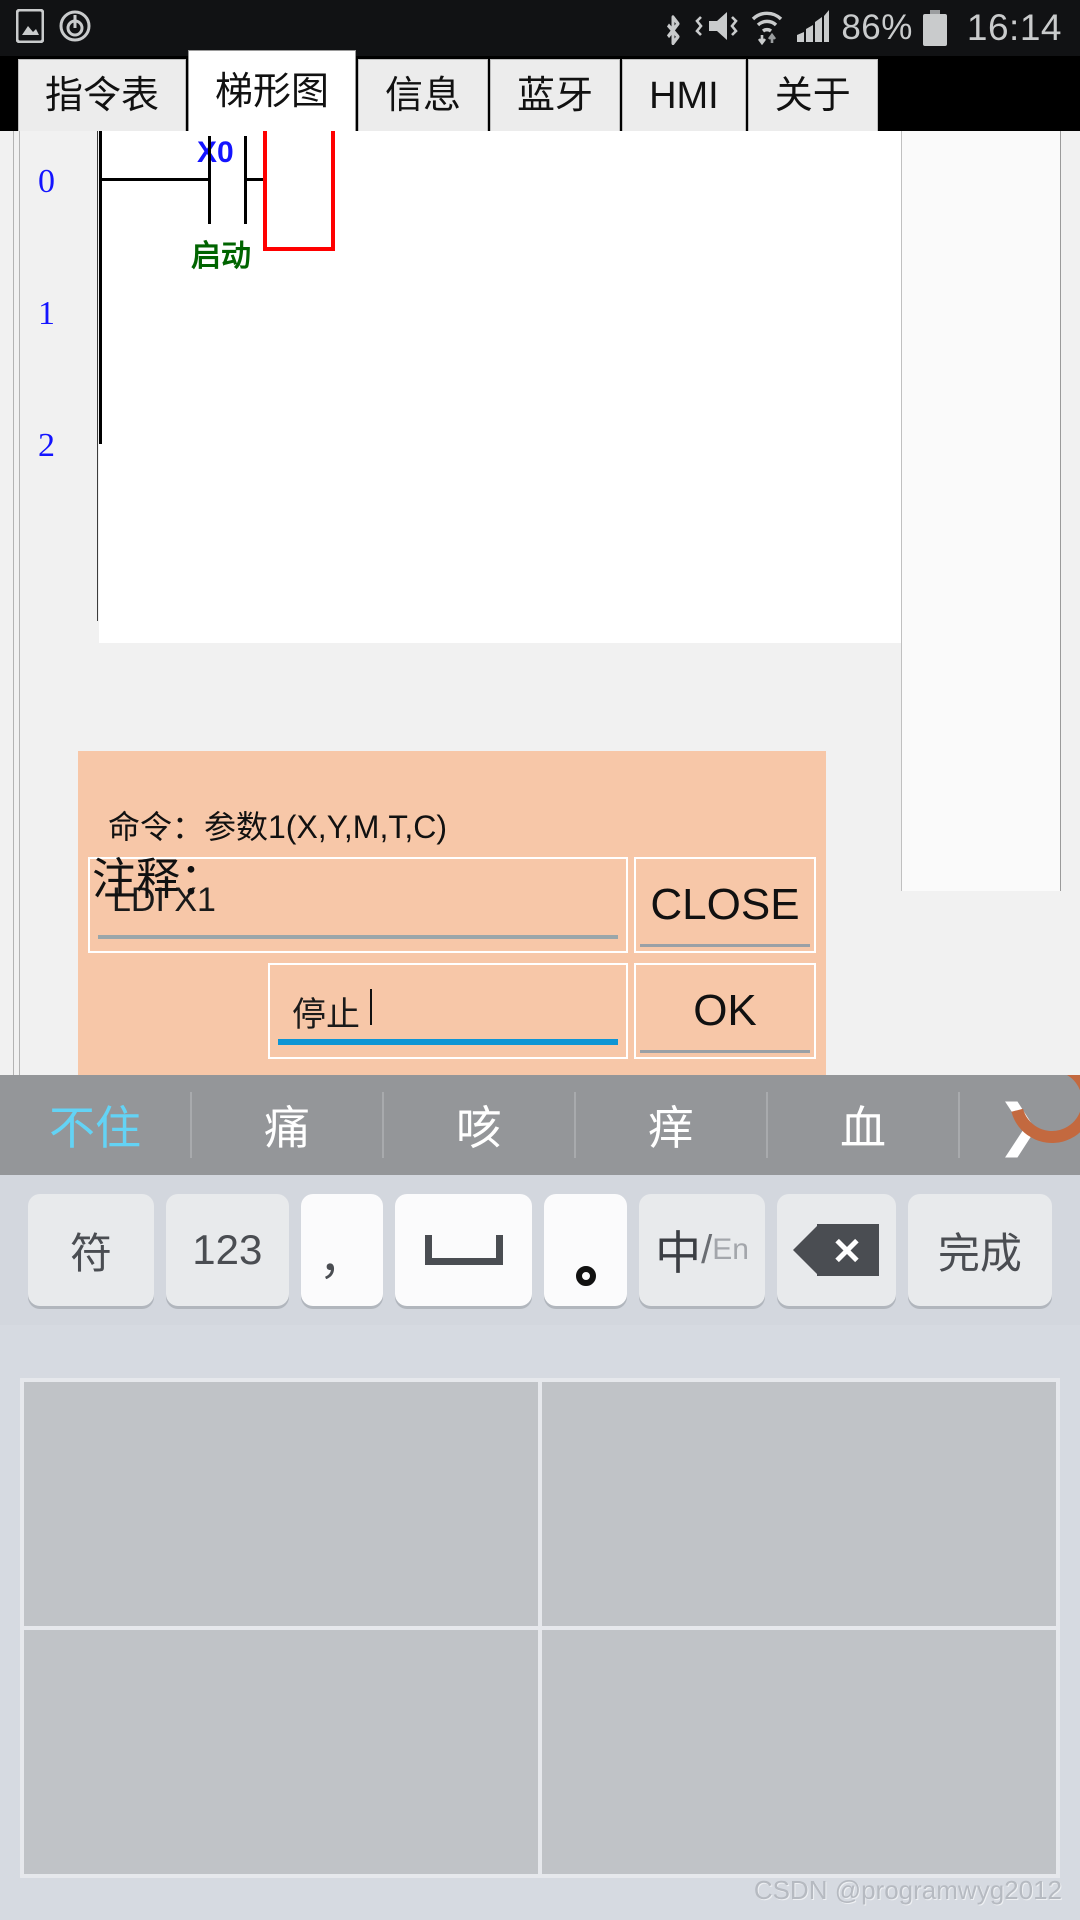  I want to click on wifi-icon, so click(767, 28).